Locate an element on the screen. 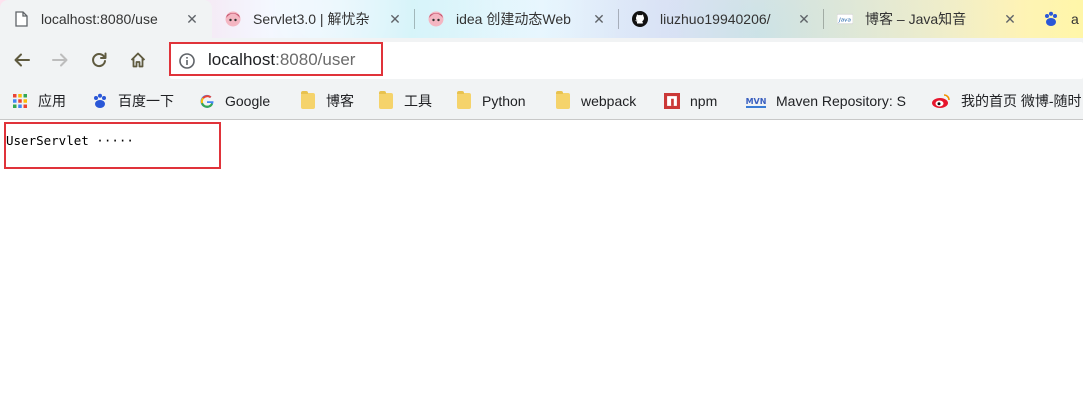 The height and width of the screenshot is (406, 1083). bookmark-google: Google is located at coordinates (234, 100).